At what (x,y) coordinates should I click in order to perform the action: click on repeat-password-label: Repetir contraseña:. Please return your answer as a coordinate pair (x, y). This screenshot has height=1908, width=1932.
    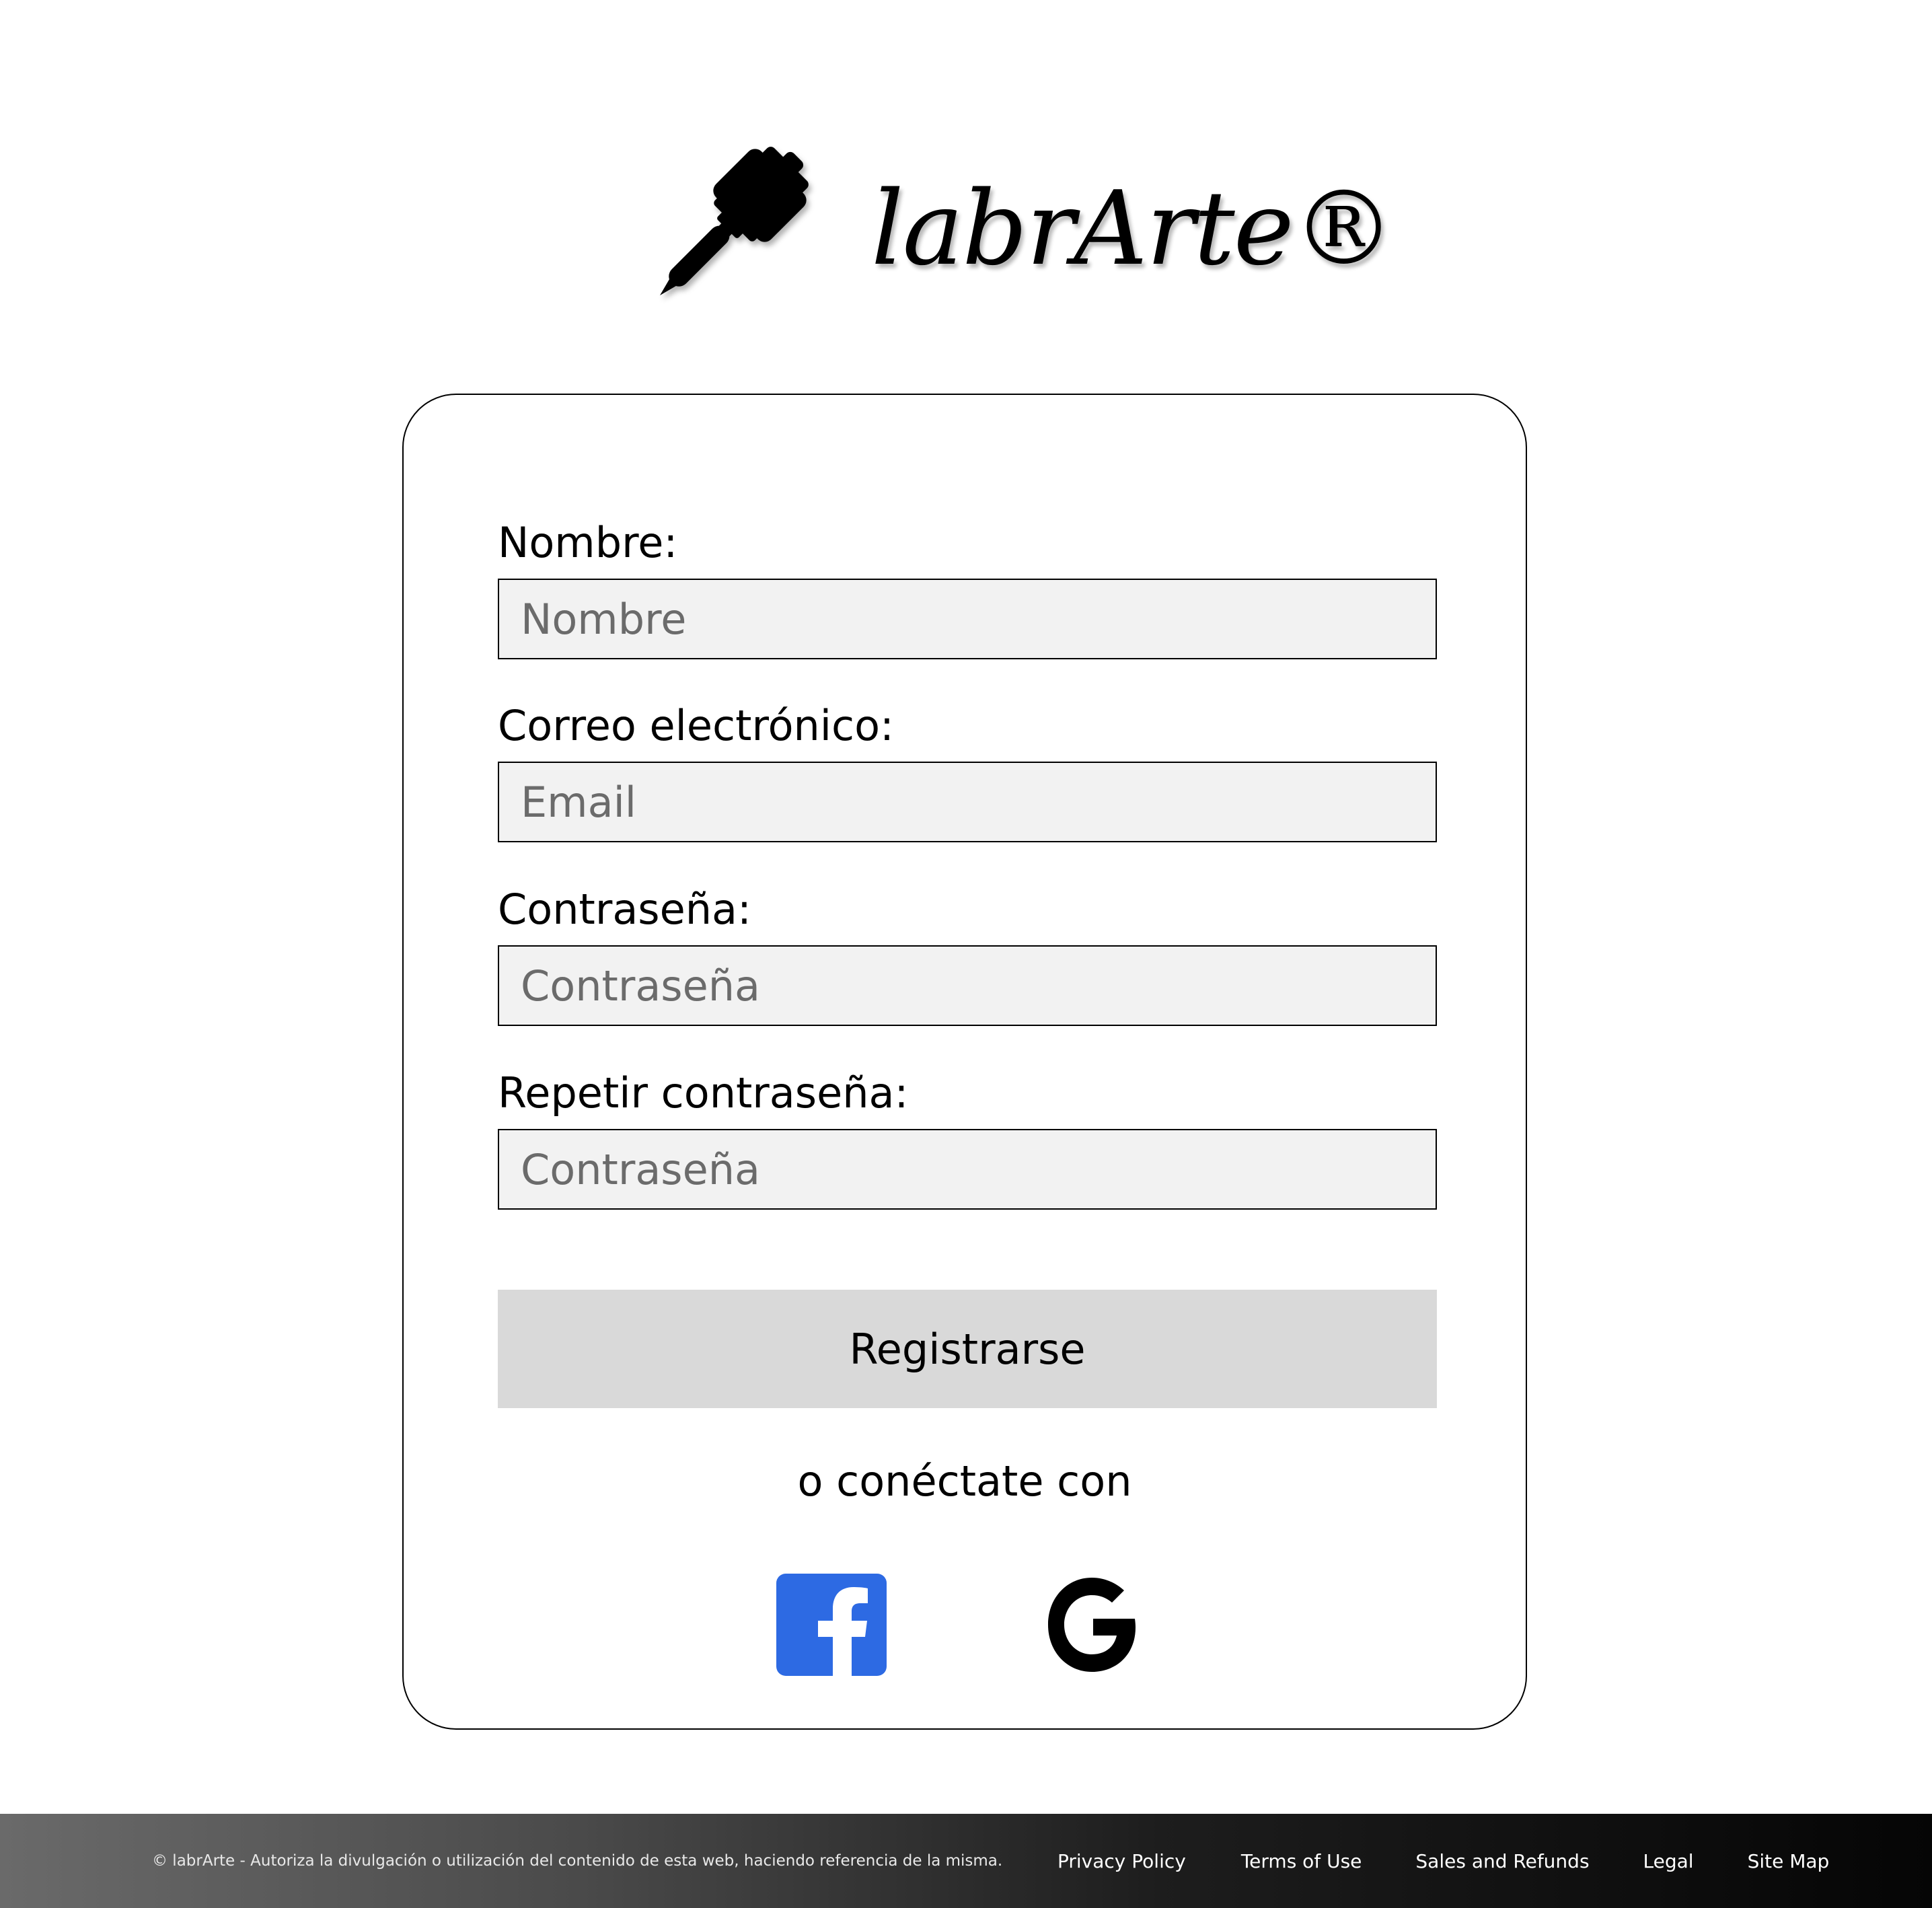
    Looking at the image, I should click on (703, 1092).